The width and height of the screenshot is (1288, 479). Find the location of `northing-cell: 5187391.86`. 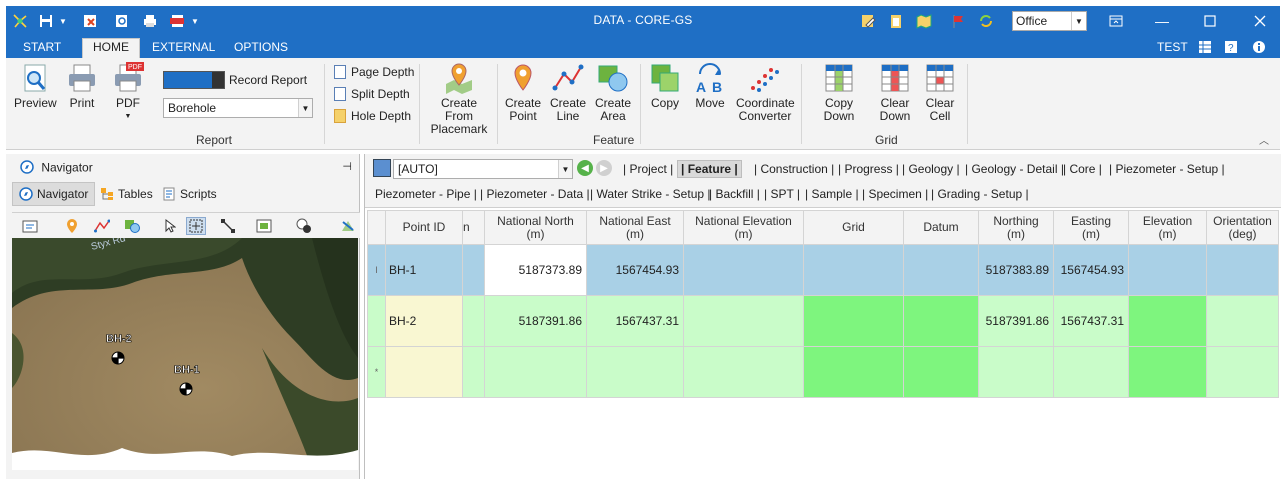

northing-cell: 5187391.86 is located at coordinates (1016, 321).